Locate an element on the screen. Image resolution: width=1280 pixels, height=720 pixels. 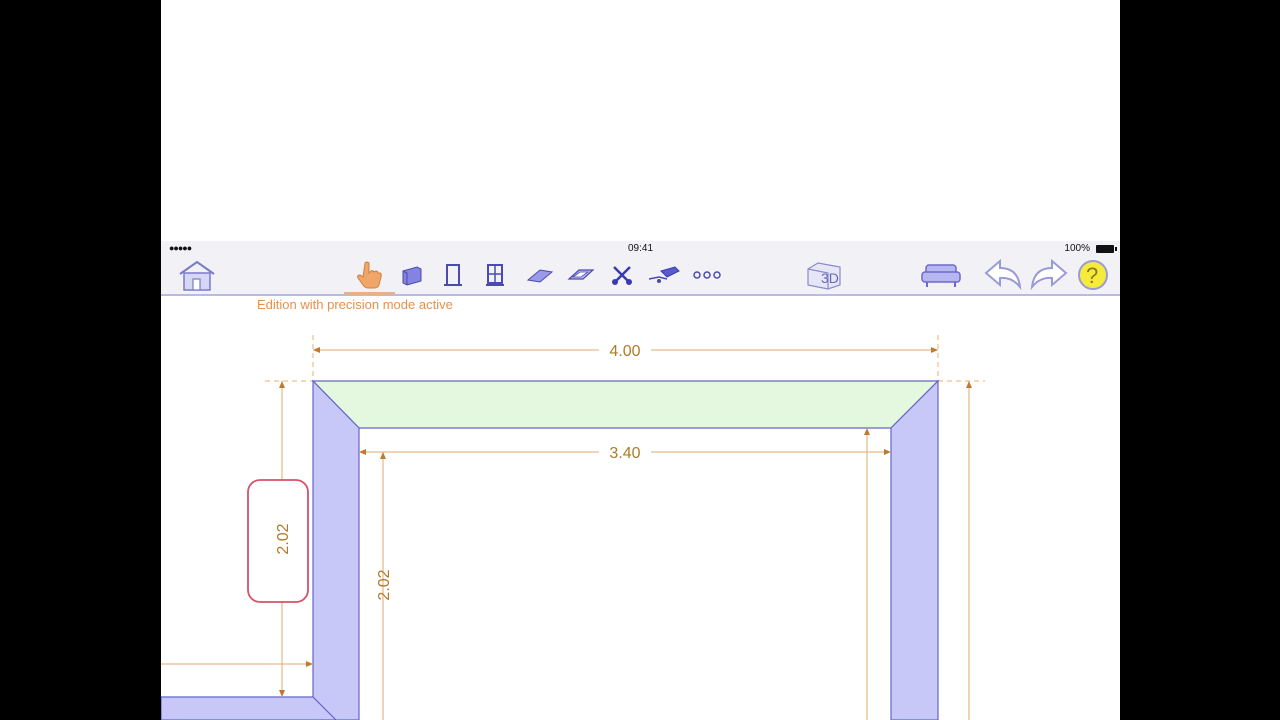
toolbar: 3D ? is located at coordinates (640, 276).